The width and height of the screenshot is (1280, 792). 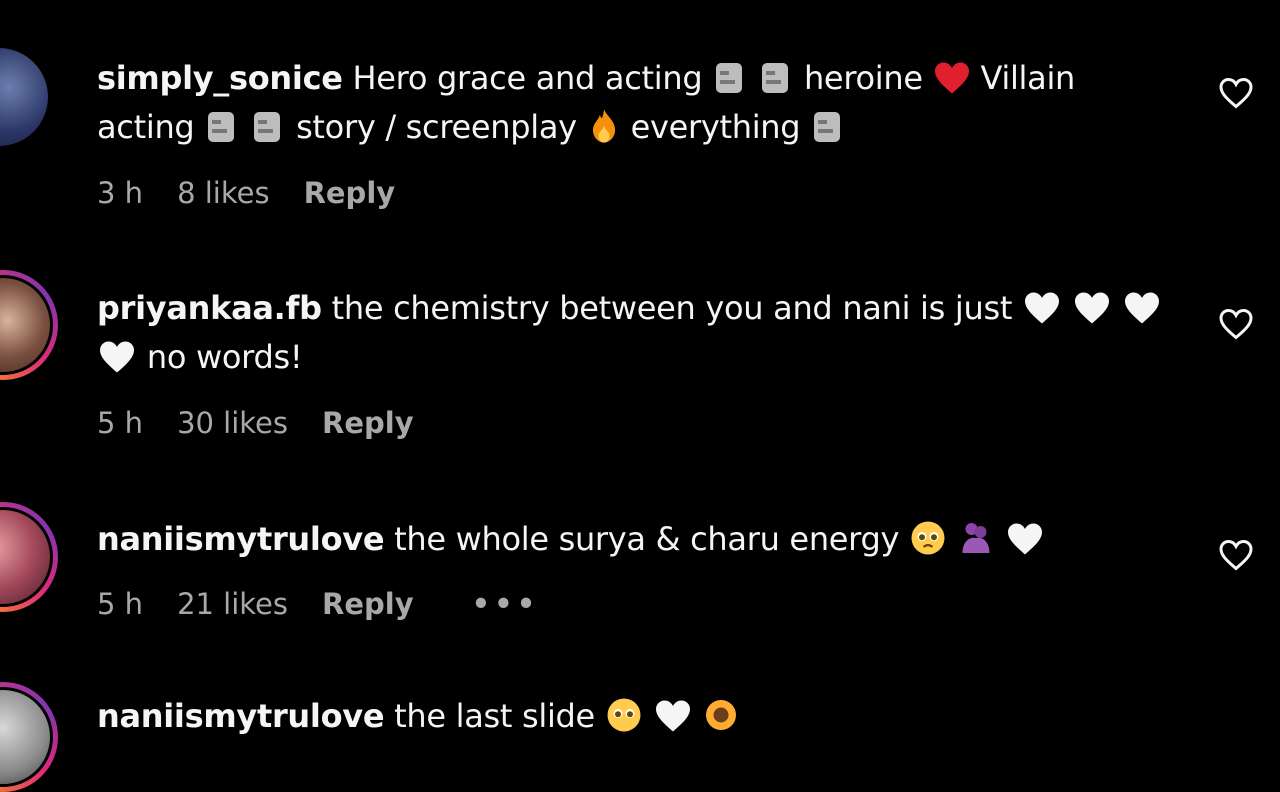 What do you see at coordinates (976, 538) in the screenshot?
I see `hugging-people-emoji-icon` at bounding box center [976, 538].